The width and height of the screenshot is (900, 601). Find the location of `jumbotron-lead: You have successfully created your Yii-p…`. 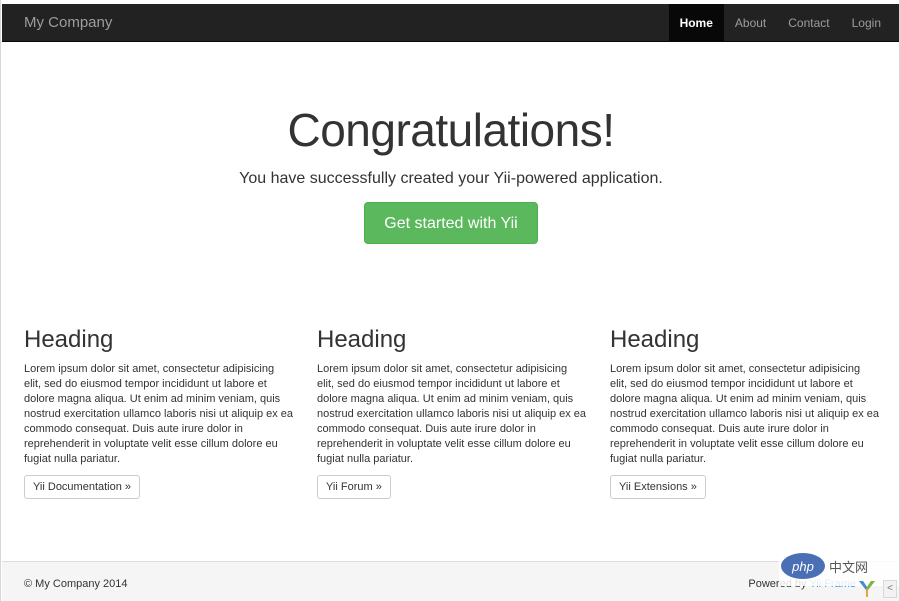

jumbotron-lead: You have successfully created your Yii-p… is located at coordinates (451, 178).